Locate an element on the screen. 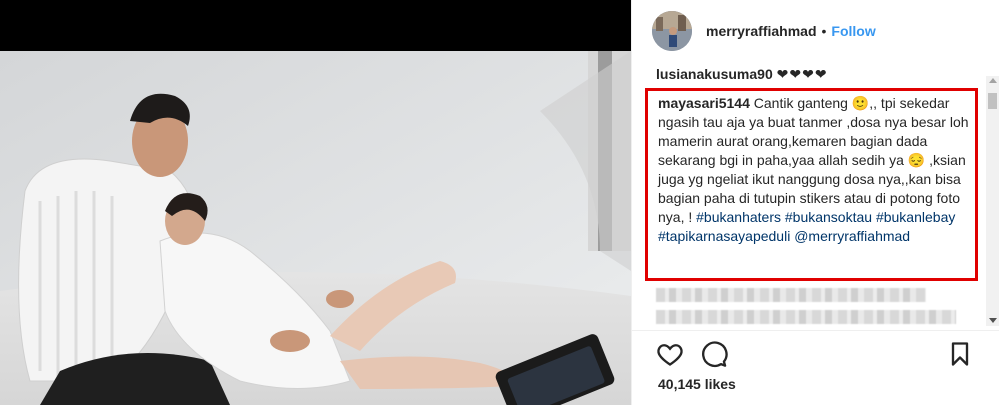  hashtag-link: #tapikarnasayapeduli is located at coordinates (724, 236).